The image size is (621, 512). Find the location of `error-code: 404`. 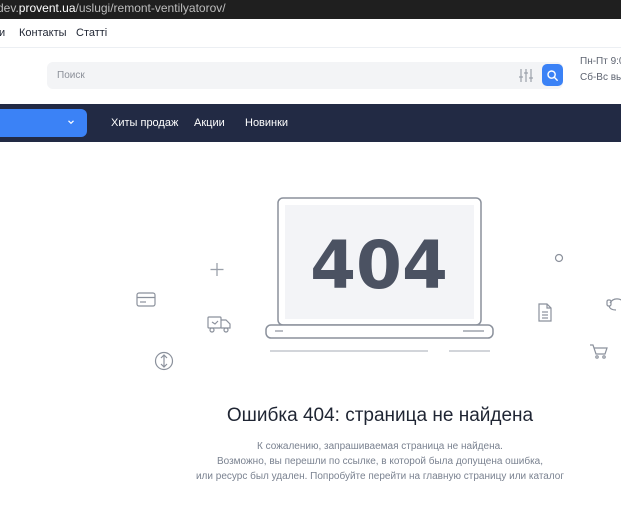

error-code: 404 is located at coordinates (379, 265).